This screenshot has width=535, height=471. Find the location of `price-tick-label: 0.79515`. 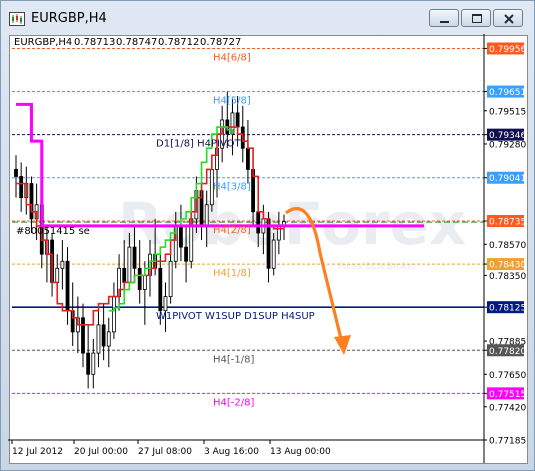

price-tick-label: 0.79515 is located at coordinates (507, 112).